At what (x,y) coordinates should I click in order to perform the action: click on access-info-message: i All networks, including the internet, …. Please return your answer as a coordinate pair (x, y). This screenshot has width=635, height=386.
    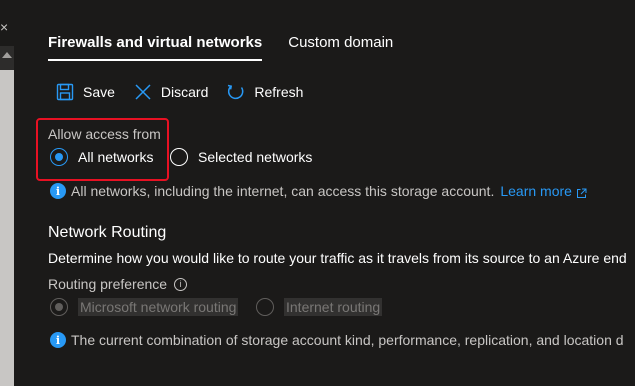
    Looking at the image, I should click on (318, 191).